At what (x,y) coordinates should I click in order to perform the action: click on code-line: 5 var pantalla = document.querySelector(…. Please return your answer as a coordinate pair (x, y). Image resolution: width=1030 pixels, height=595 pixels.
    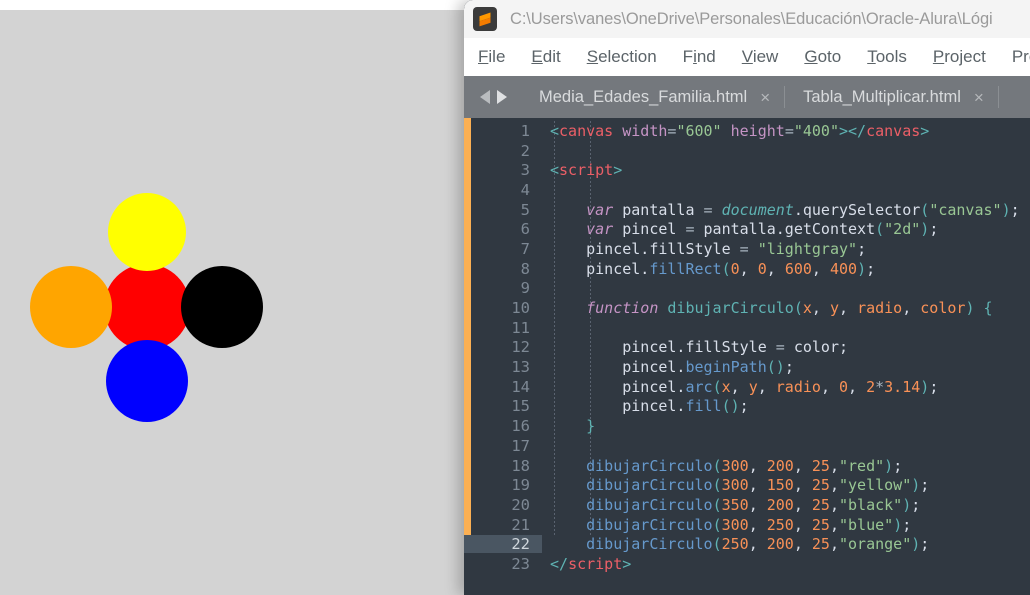
    Looking at the image, I should click on (747, 210).